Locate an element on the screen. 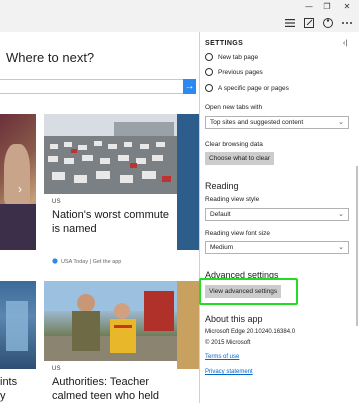  search-input is located at coordinates (98, 86).